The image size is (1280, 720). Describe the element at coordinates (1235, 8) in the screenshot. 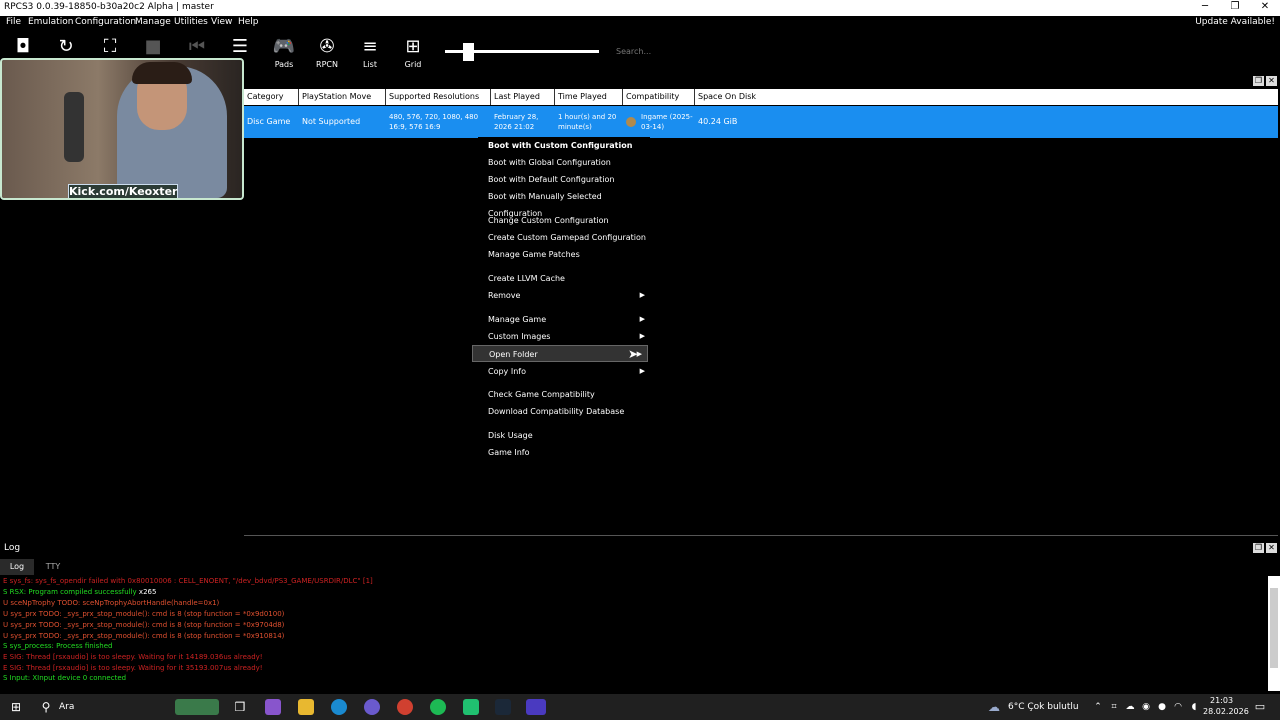

I see `restore-button: ❐` at that location.